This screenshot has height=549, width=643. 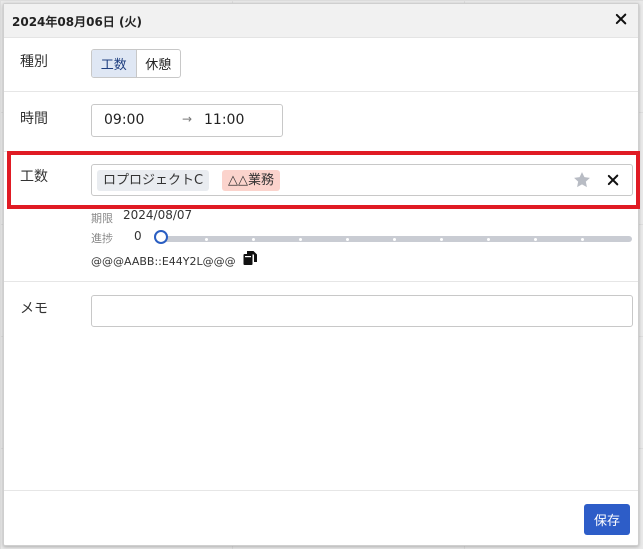 What do you see at coordinates (159, 63) in the screenshot?
I see `type-option-kyukei: 休憩` at bounding box center [159, 63].